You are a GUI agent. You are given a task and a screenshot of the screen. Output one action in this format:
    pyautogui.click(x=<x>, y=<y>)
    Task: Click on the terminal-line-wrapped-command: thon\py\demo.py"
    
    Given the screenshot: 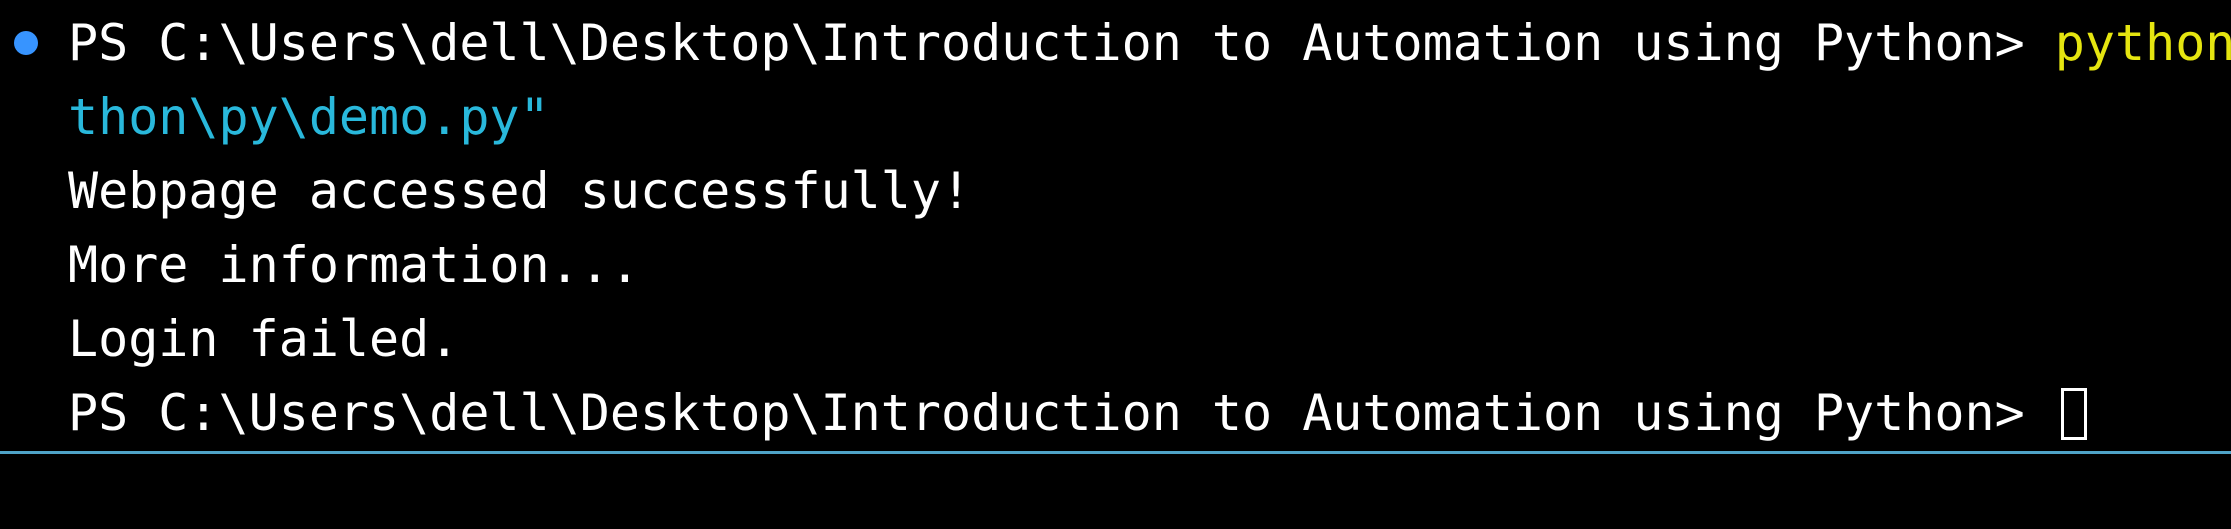 What is the action you would take?
    pyautogui.click(x=309, y=117)
    